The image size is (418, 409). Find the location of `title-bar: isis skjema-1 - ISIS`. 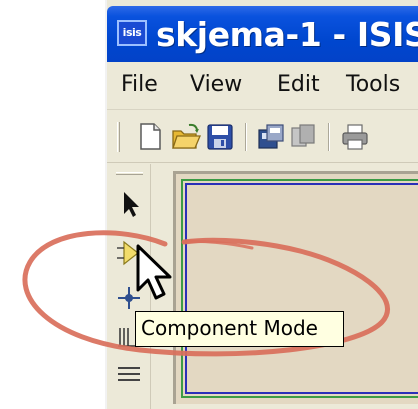

title-bar: isis skjema-1 - ISIS is located at coordinates (262, 34).